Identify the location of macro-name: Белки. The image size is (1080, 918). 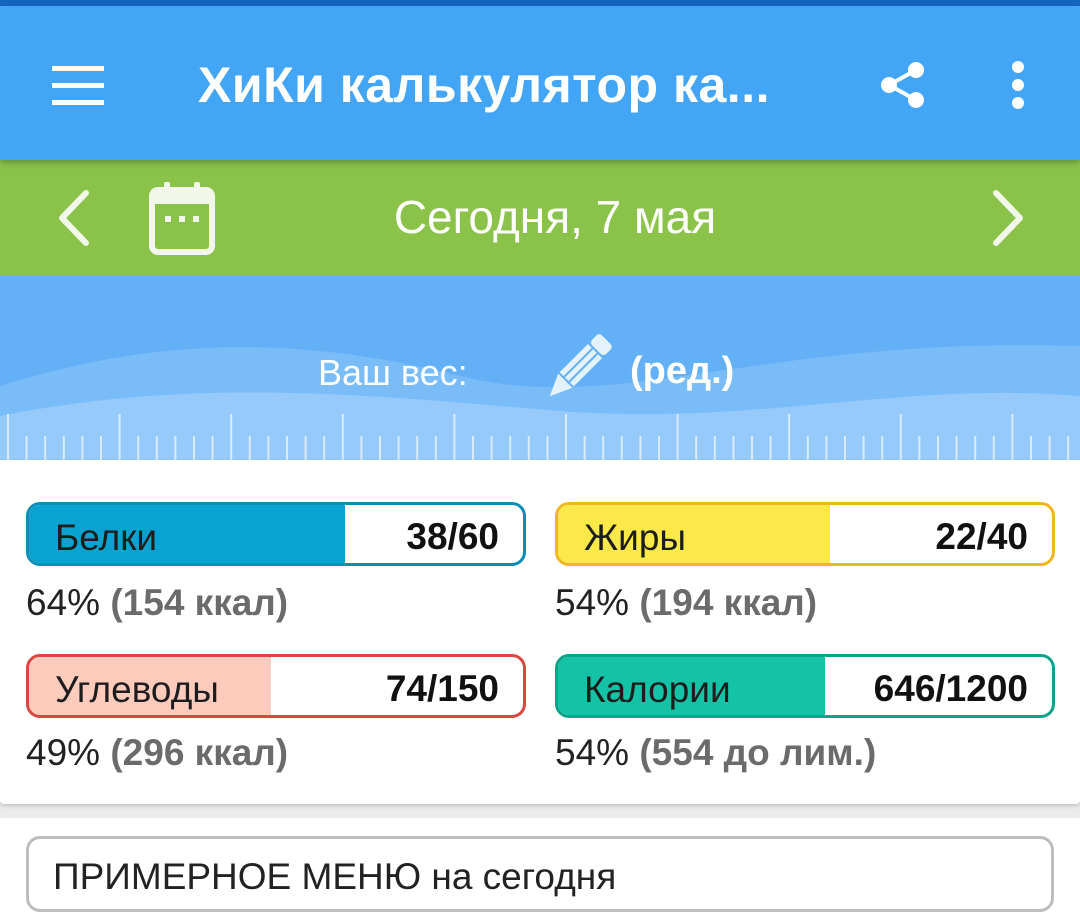
(106, 537).